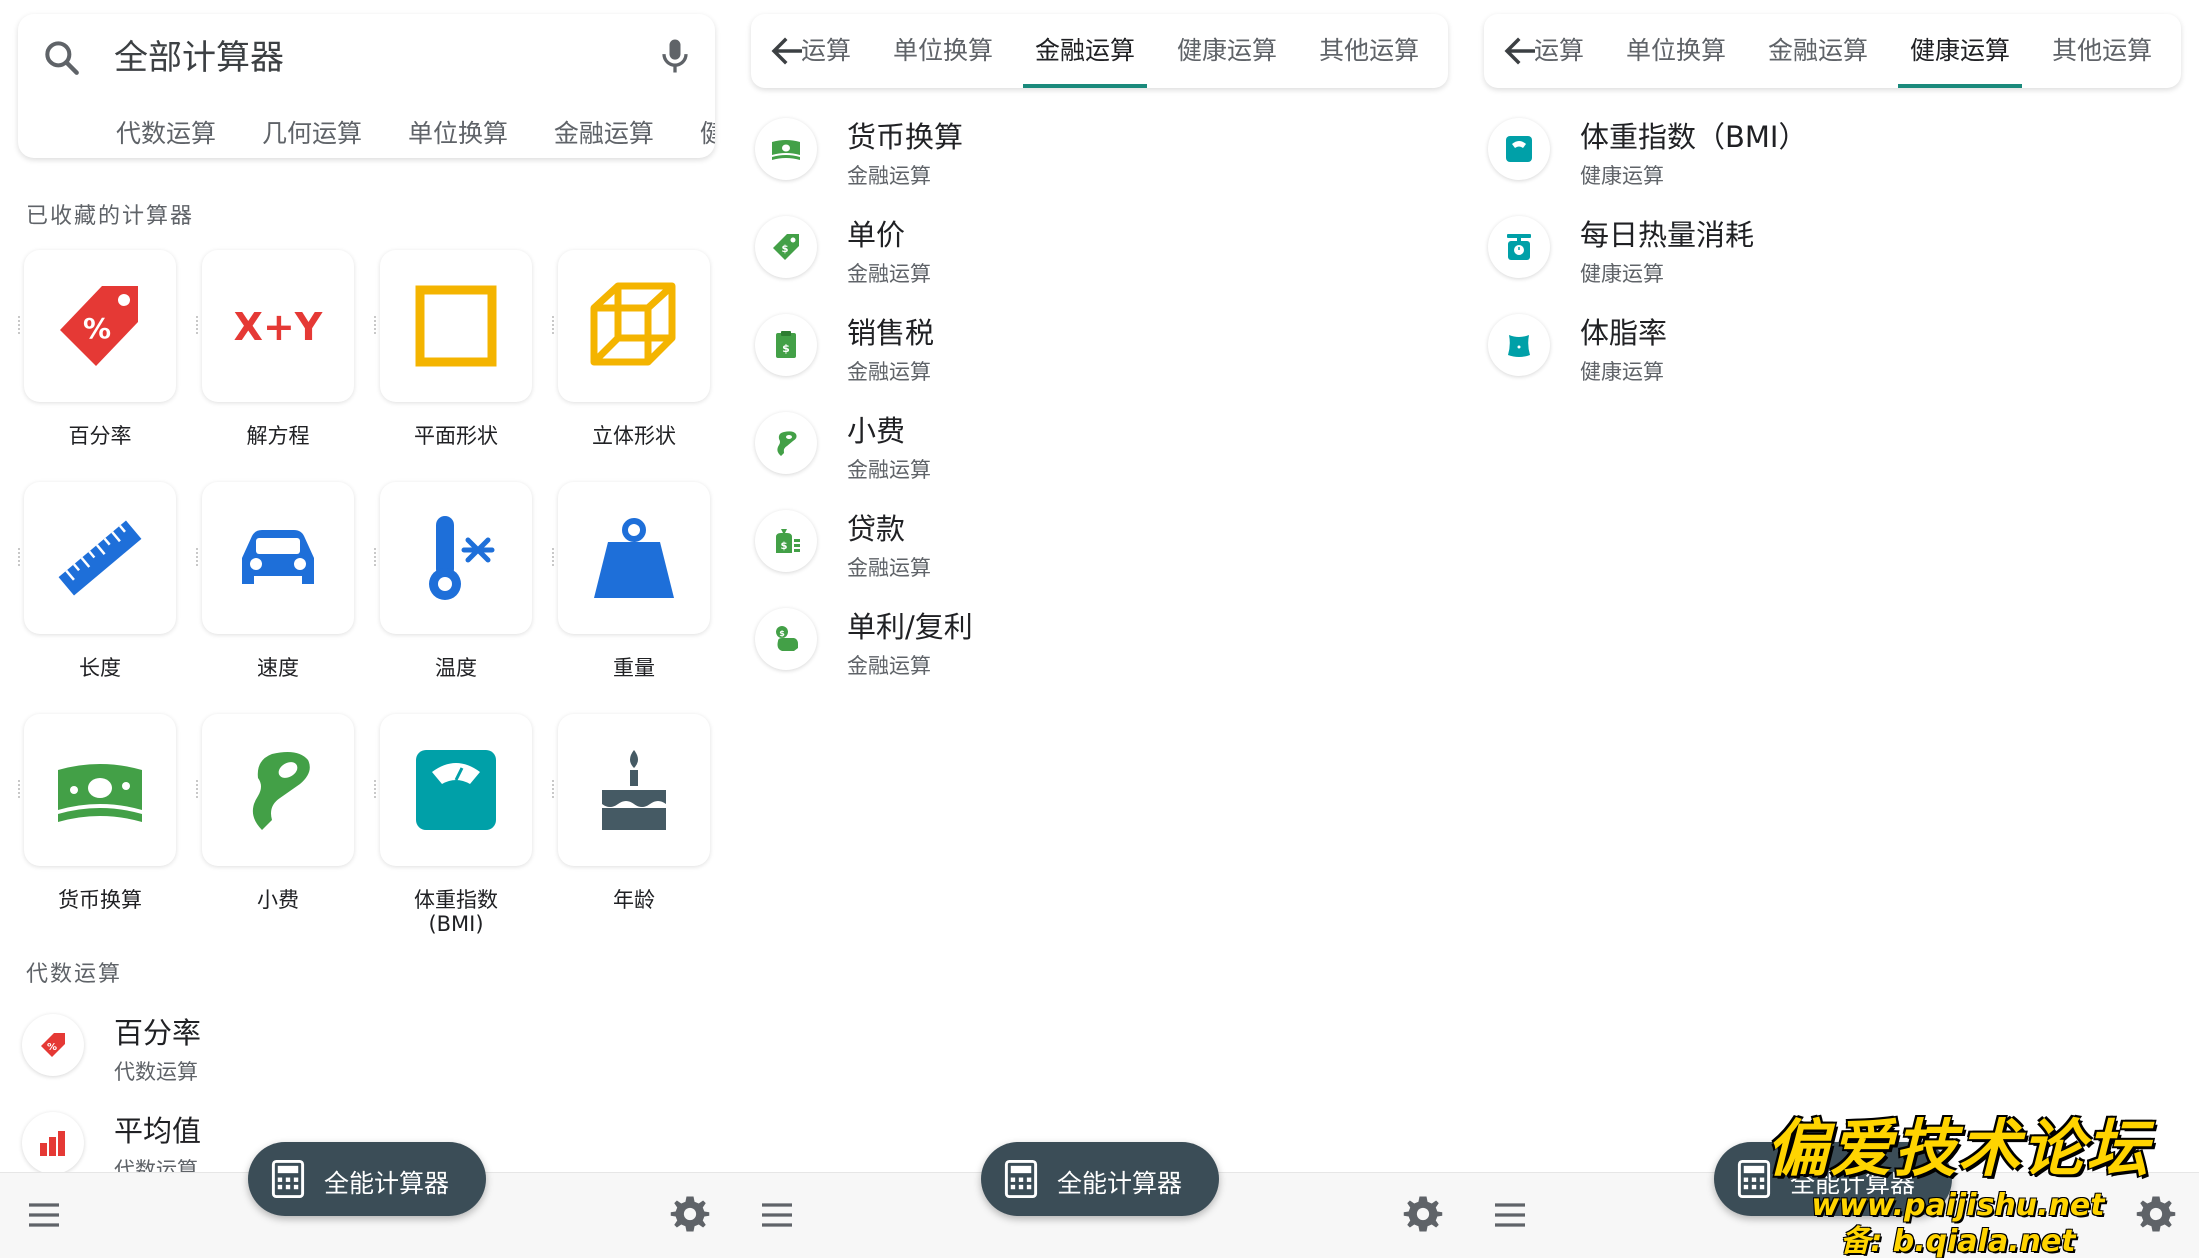 This screenshot has width=2200, height=1258. Describe the element at coordinates (1957, 1148) in the screenshot. I see `watermark-title: 偏爱技术论坛` at that location.